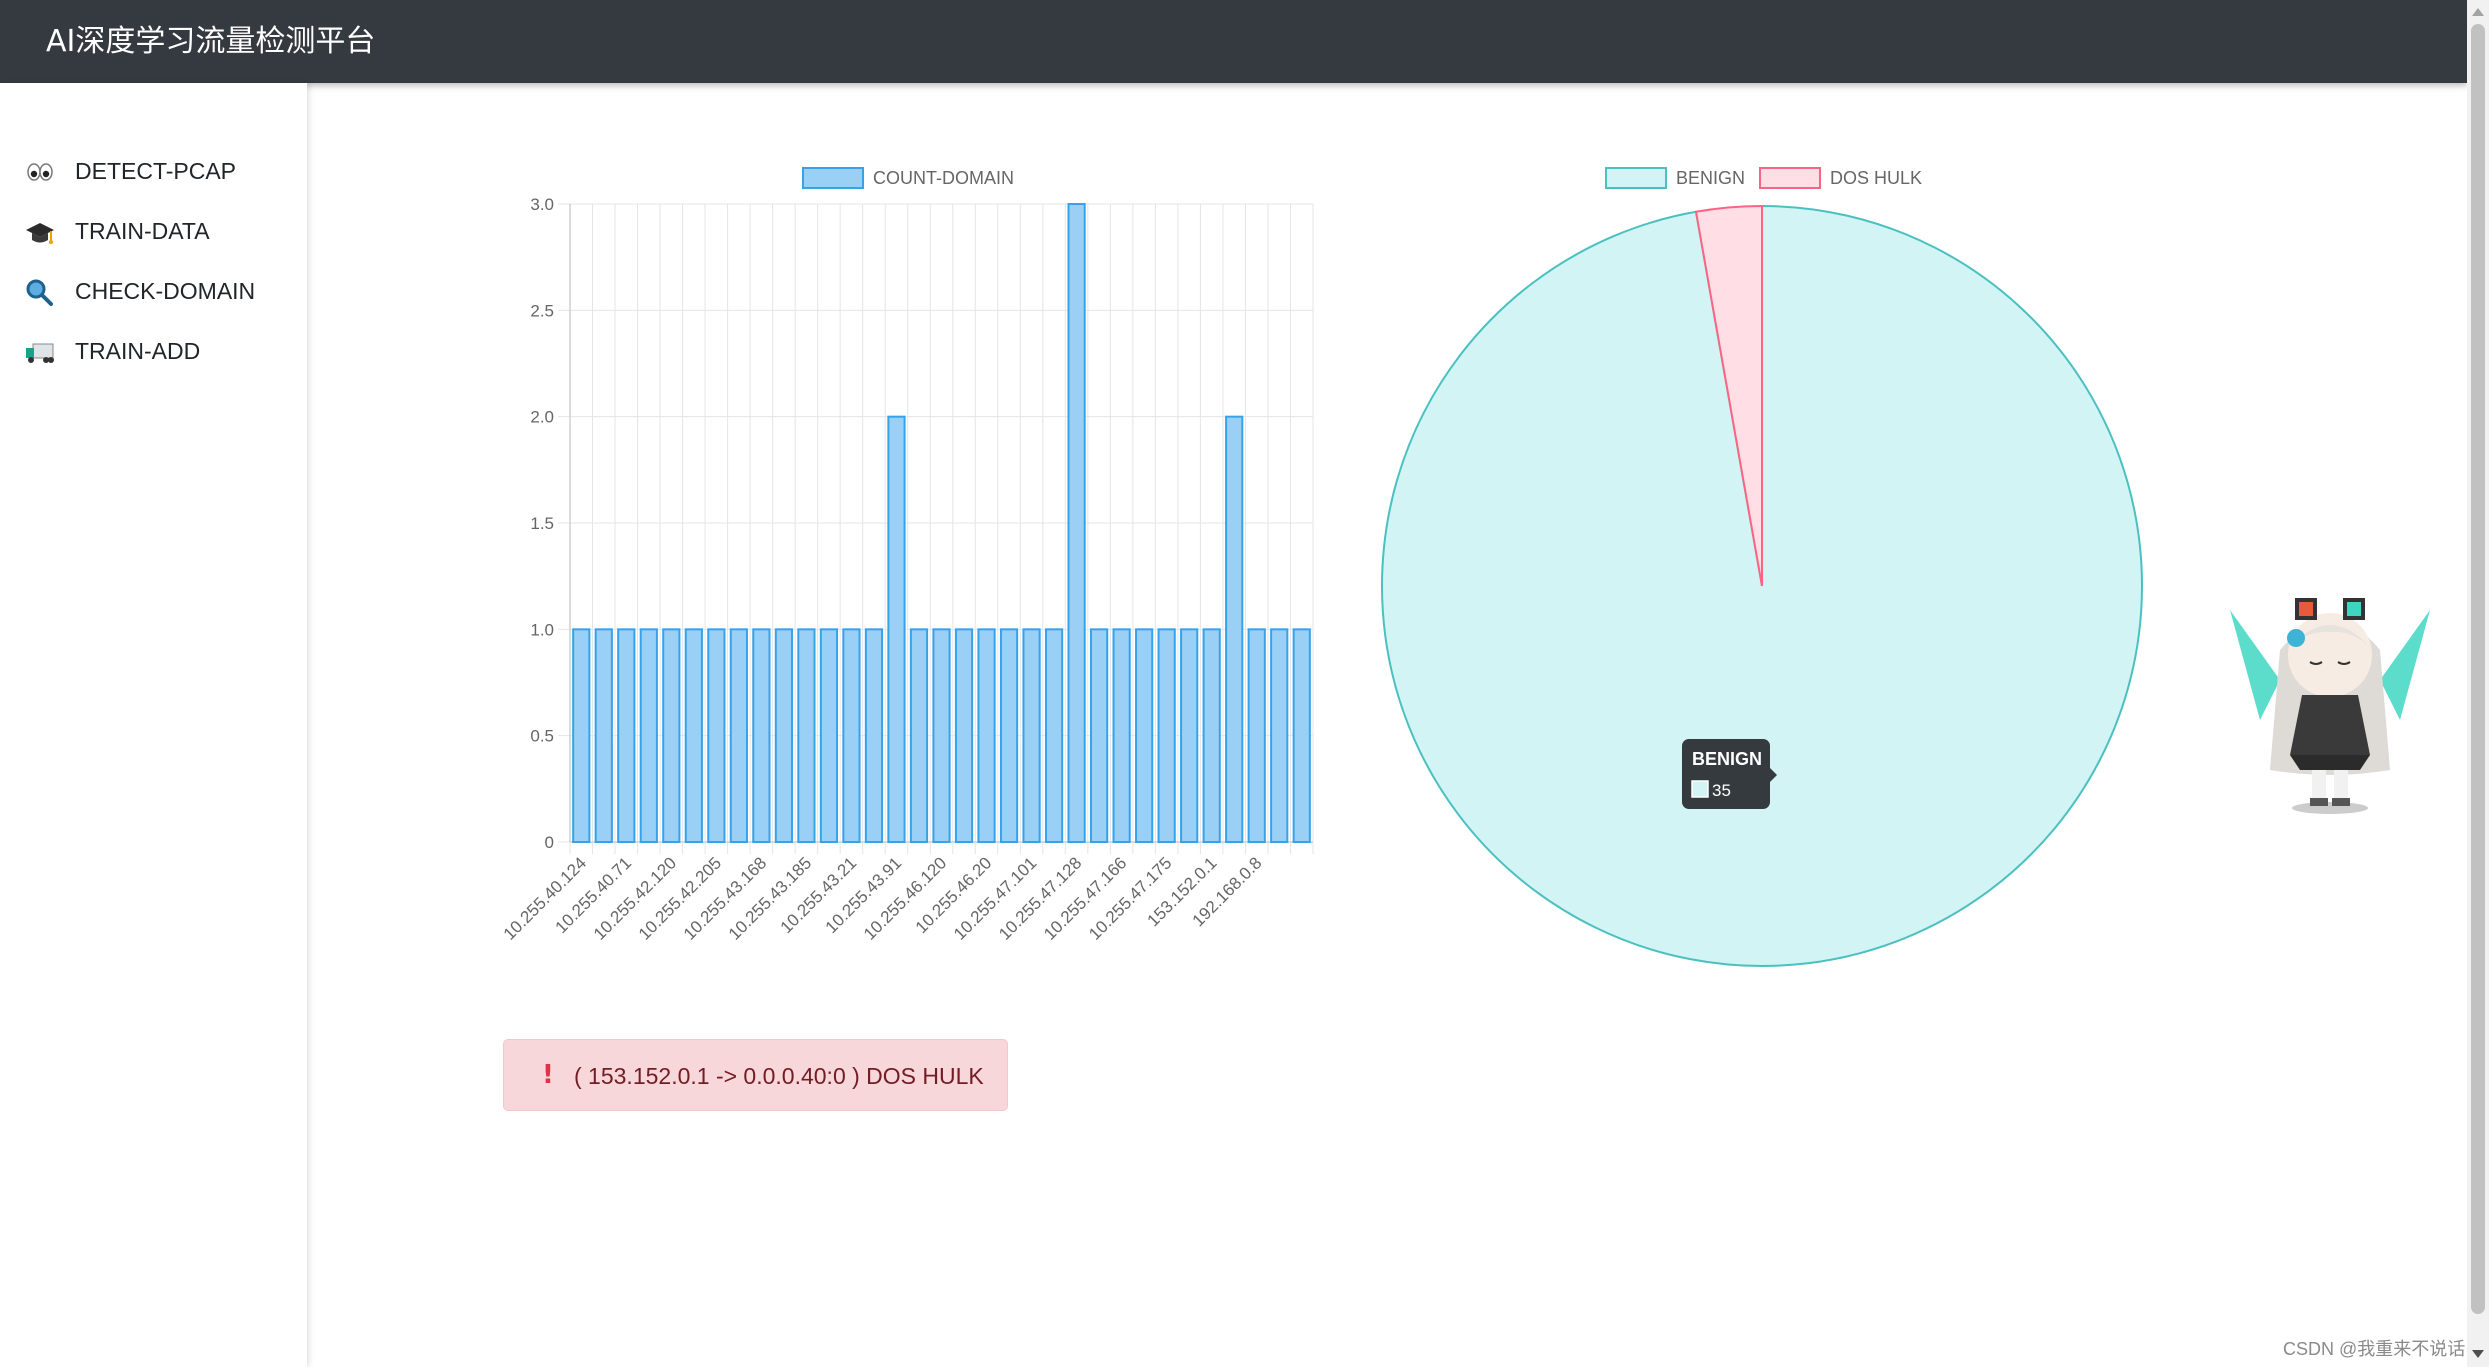 This screenshot has height=1367, width=2489. What do you see at coordinates (2330, 695) in the screenshot?
I see `anime-mascot` at bounding box center [2330, 695].